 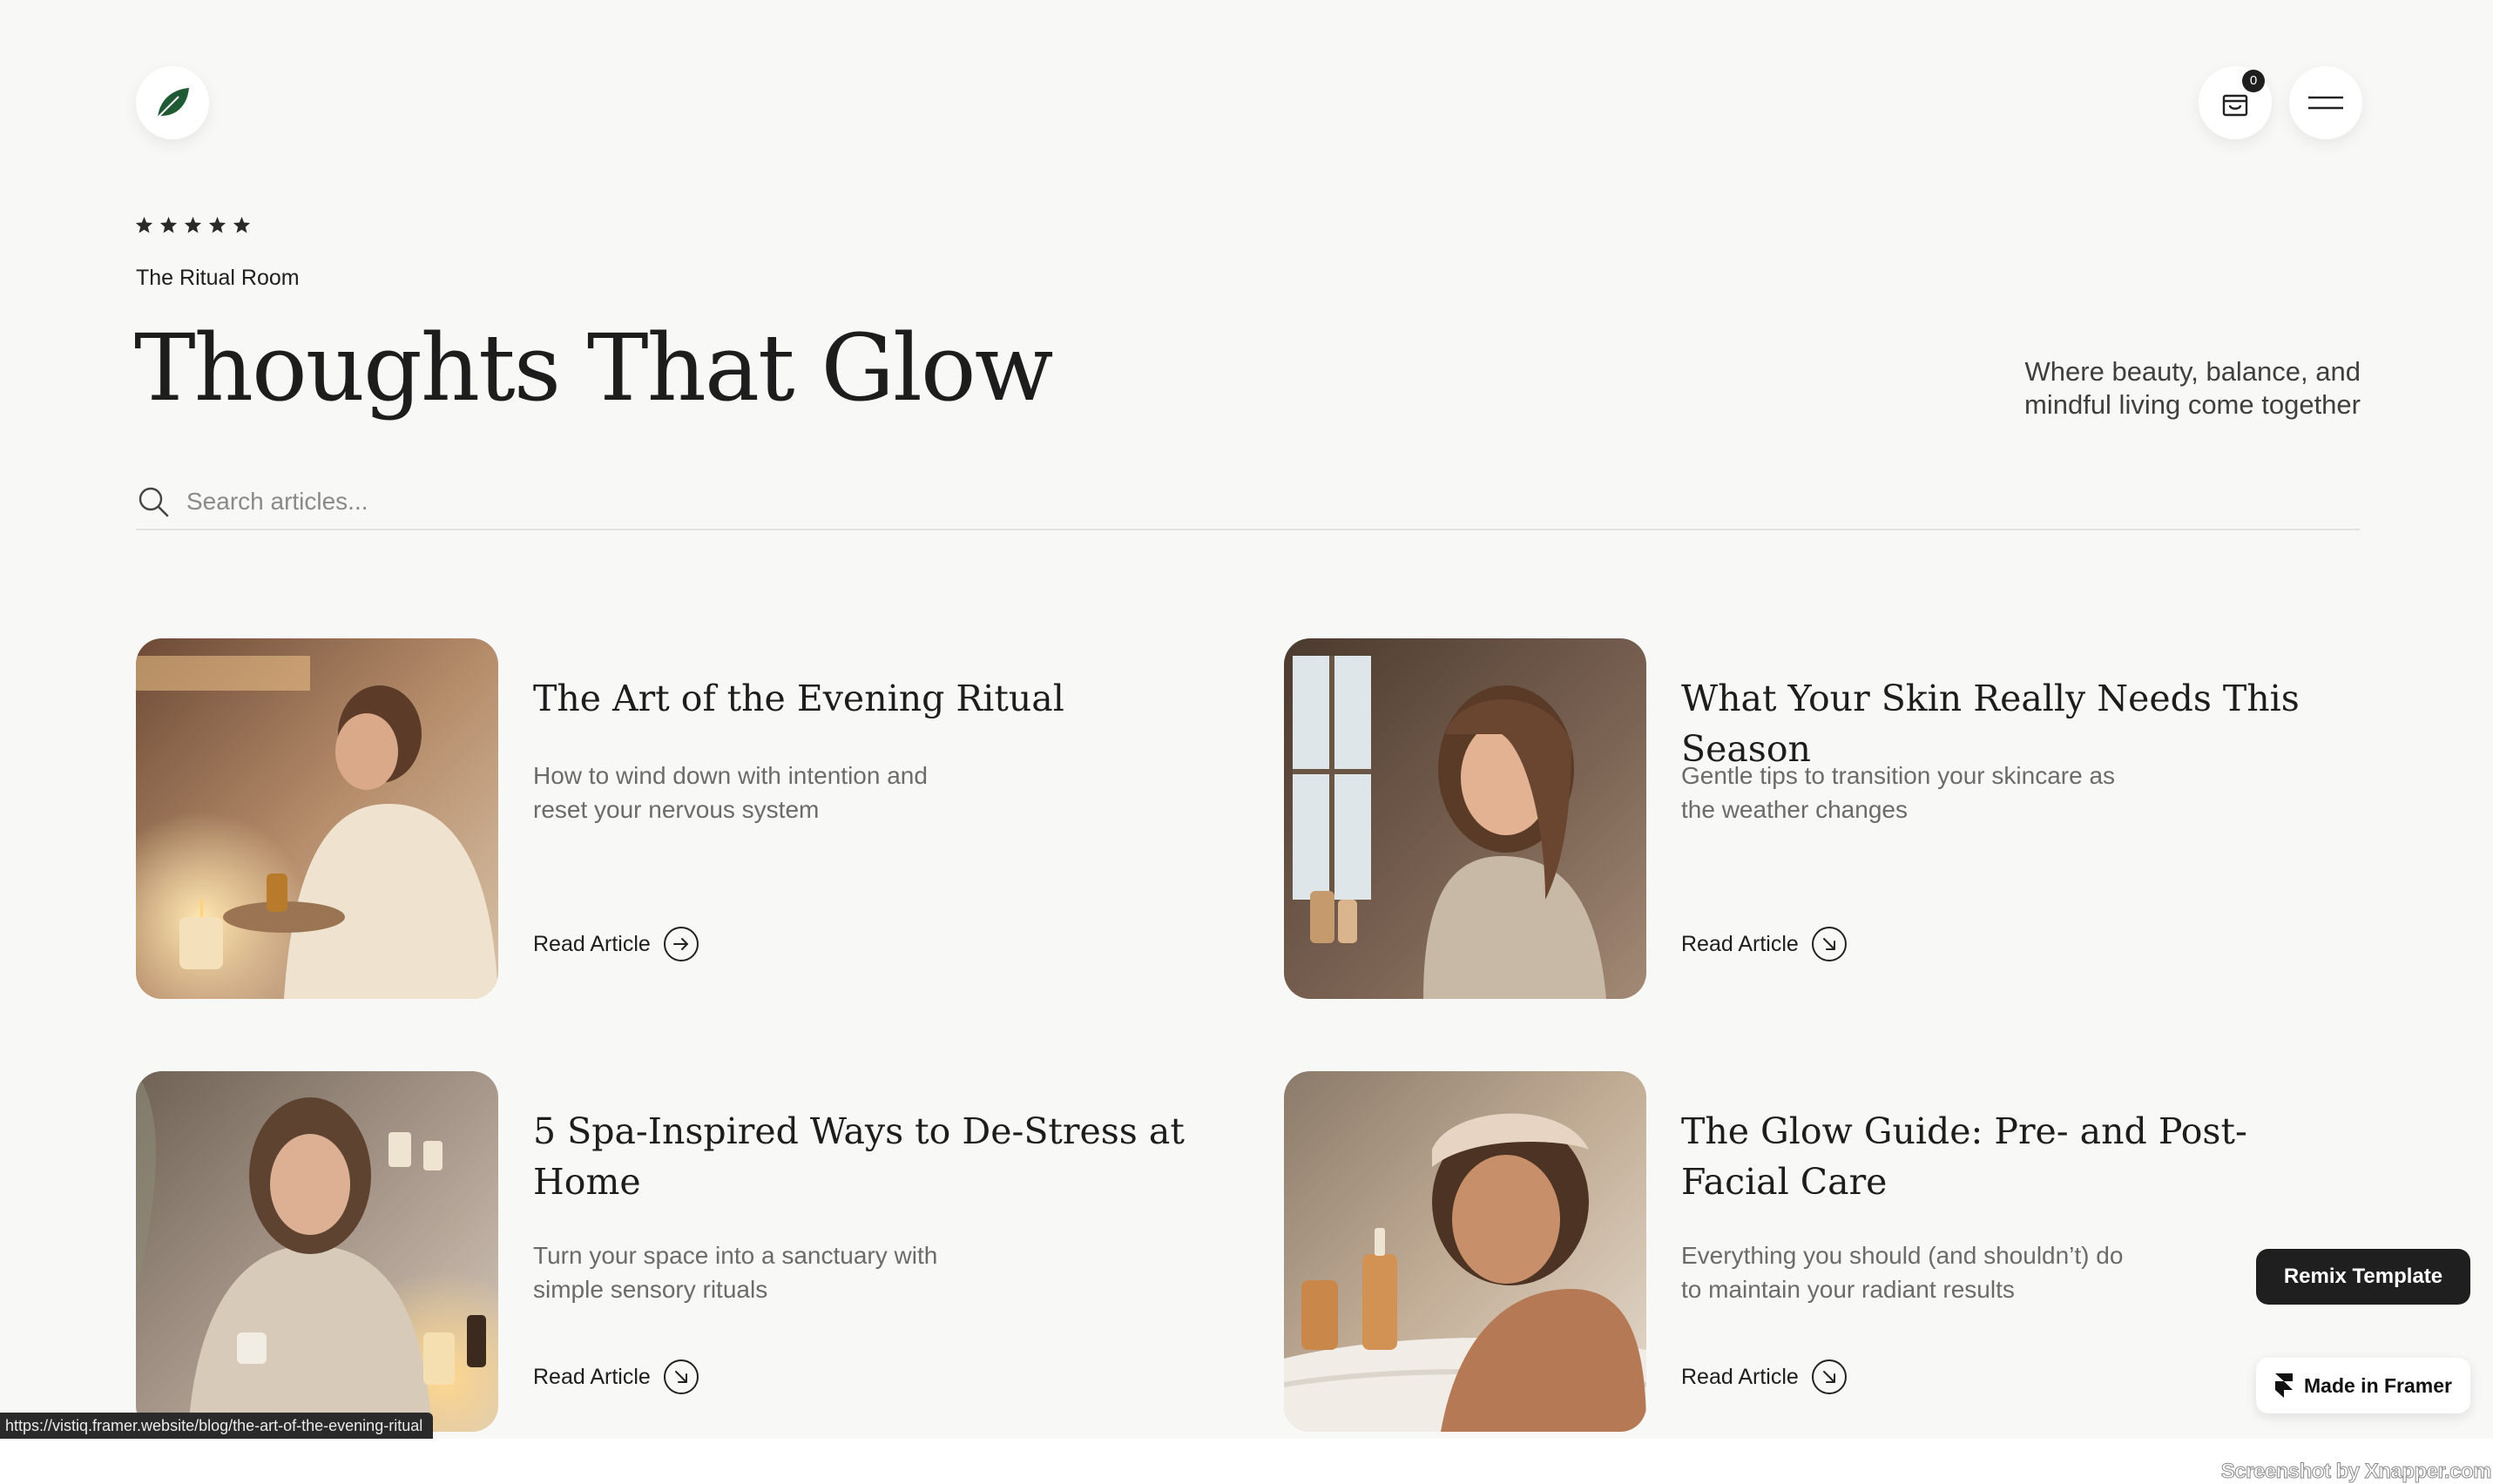 What do you see at coordinates (594, 368) in the screenshot?
I see `page-title: Thoughts That Glow` at bounding box center [594, 368].